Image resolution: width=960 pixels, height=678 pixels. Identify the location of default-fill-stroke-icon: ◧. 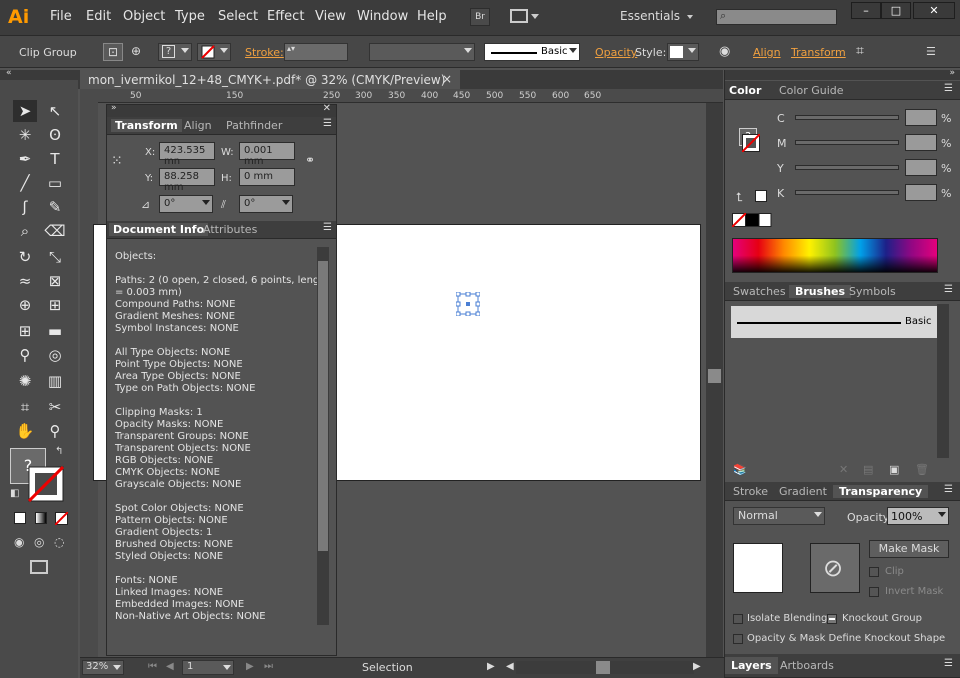
(14, 493).